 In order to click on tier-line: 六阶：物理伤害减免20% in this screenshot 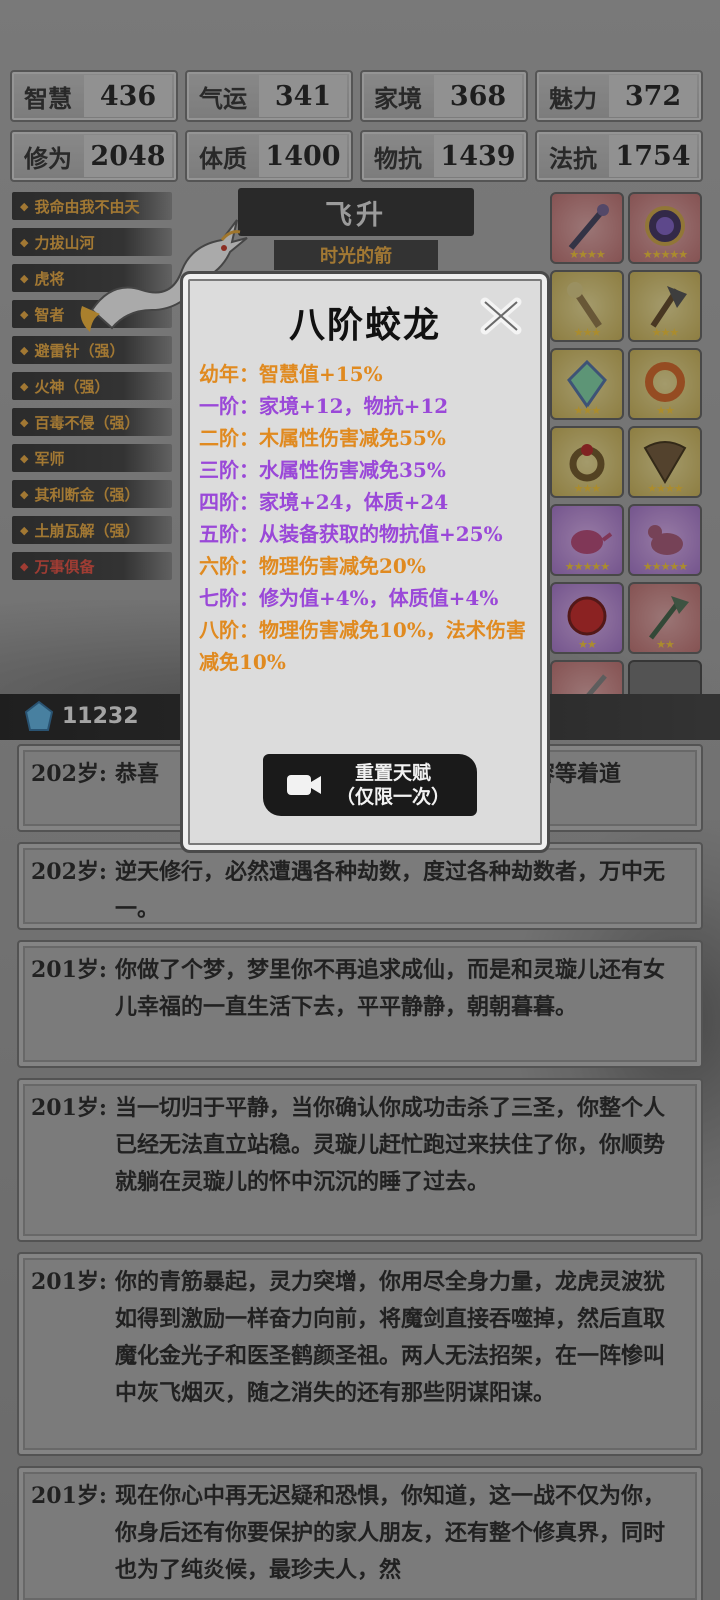, I will do `click(312, 566)`.